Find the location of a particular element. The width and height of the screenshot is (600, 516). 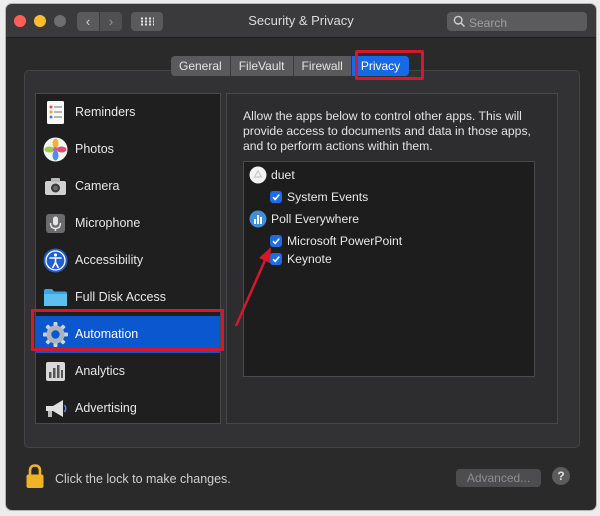

sidebar-item-microphone: Microphone is located at coordinates (128, 223).